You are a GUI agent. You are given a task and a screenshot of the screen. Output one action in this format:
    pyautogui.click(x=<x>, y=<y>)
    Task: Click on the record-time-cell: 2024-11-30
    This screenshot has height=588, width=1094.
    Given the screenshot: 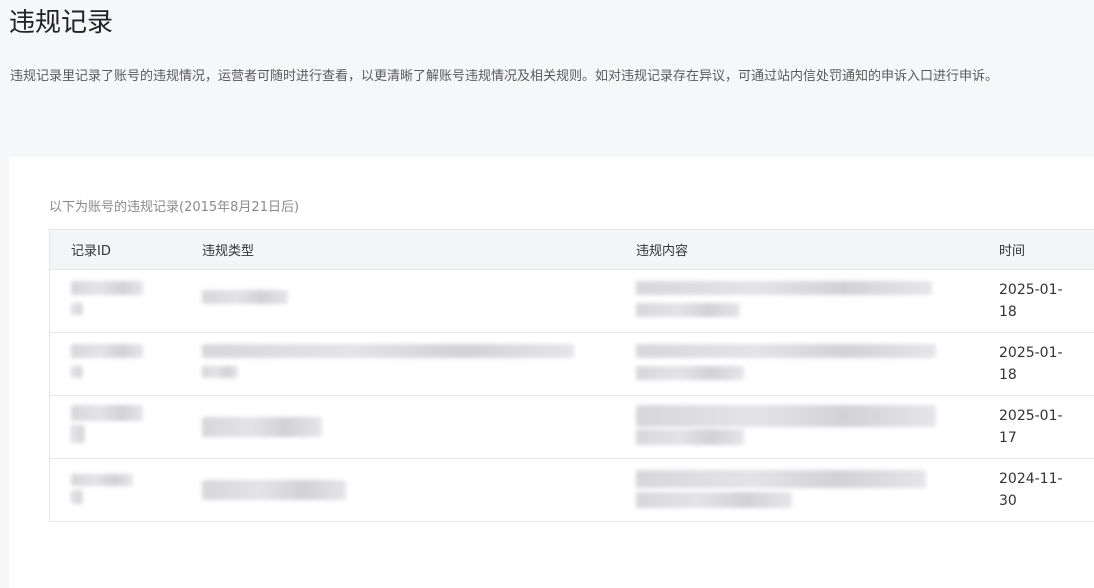 What is the action you would take?
    pyautogui.click(x=1041, y=490)
    